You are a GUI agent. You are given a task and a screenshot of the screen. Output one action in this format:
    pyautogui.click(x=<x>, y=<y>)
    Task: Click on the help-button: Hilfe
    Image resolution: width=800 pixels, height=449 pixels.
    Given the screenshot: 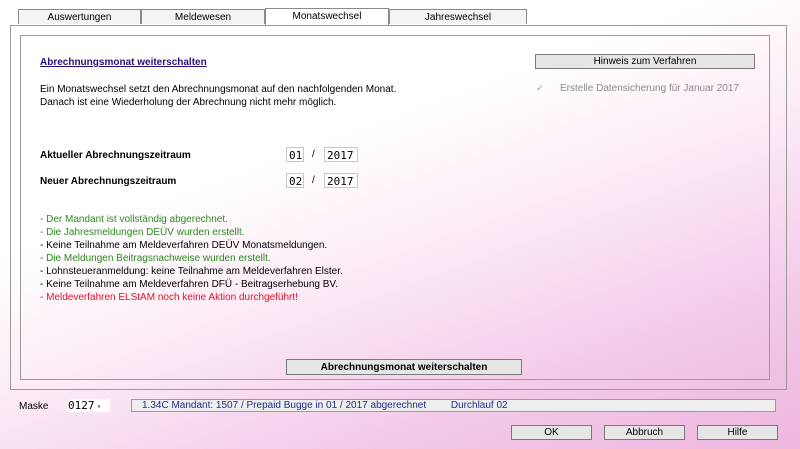 What is the action you would take?
    pyautogui.click(x=737, y=432)
    